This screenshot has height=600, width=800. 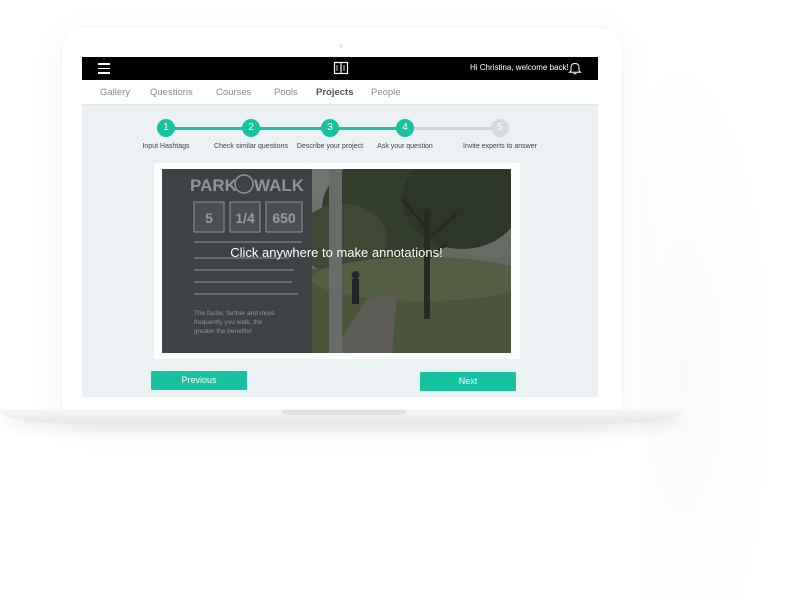 What do you see at coordinates (341, 46) in the screenshot?
I see `camera-dot` at bounding box center [341, 46].